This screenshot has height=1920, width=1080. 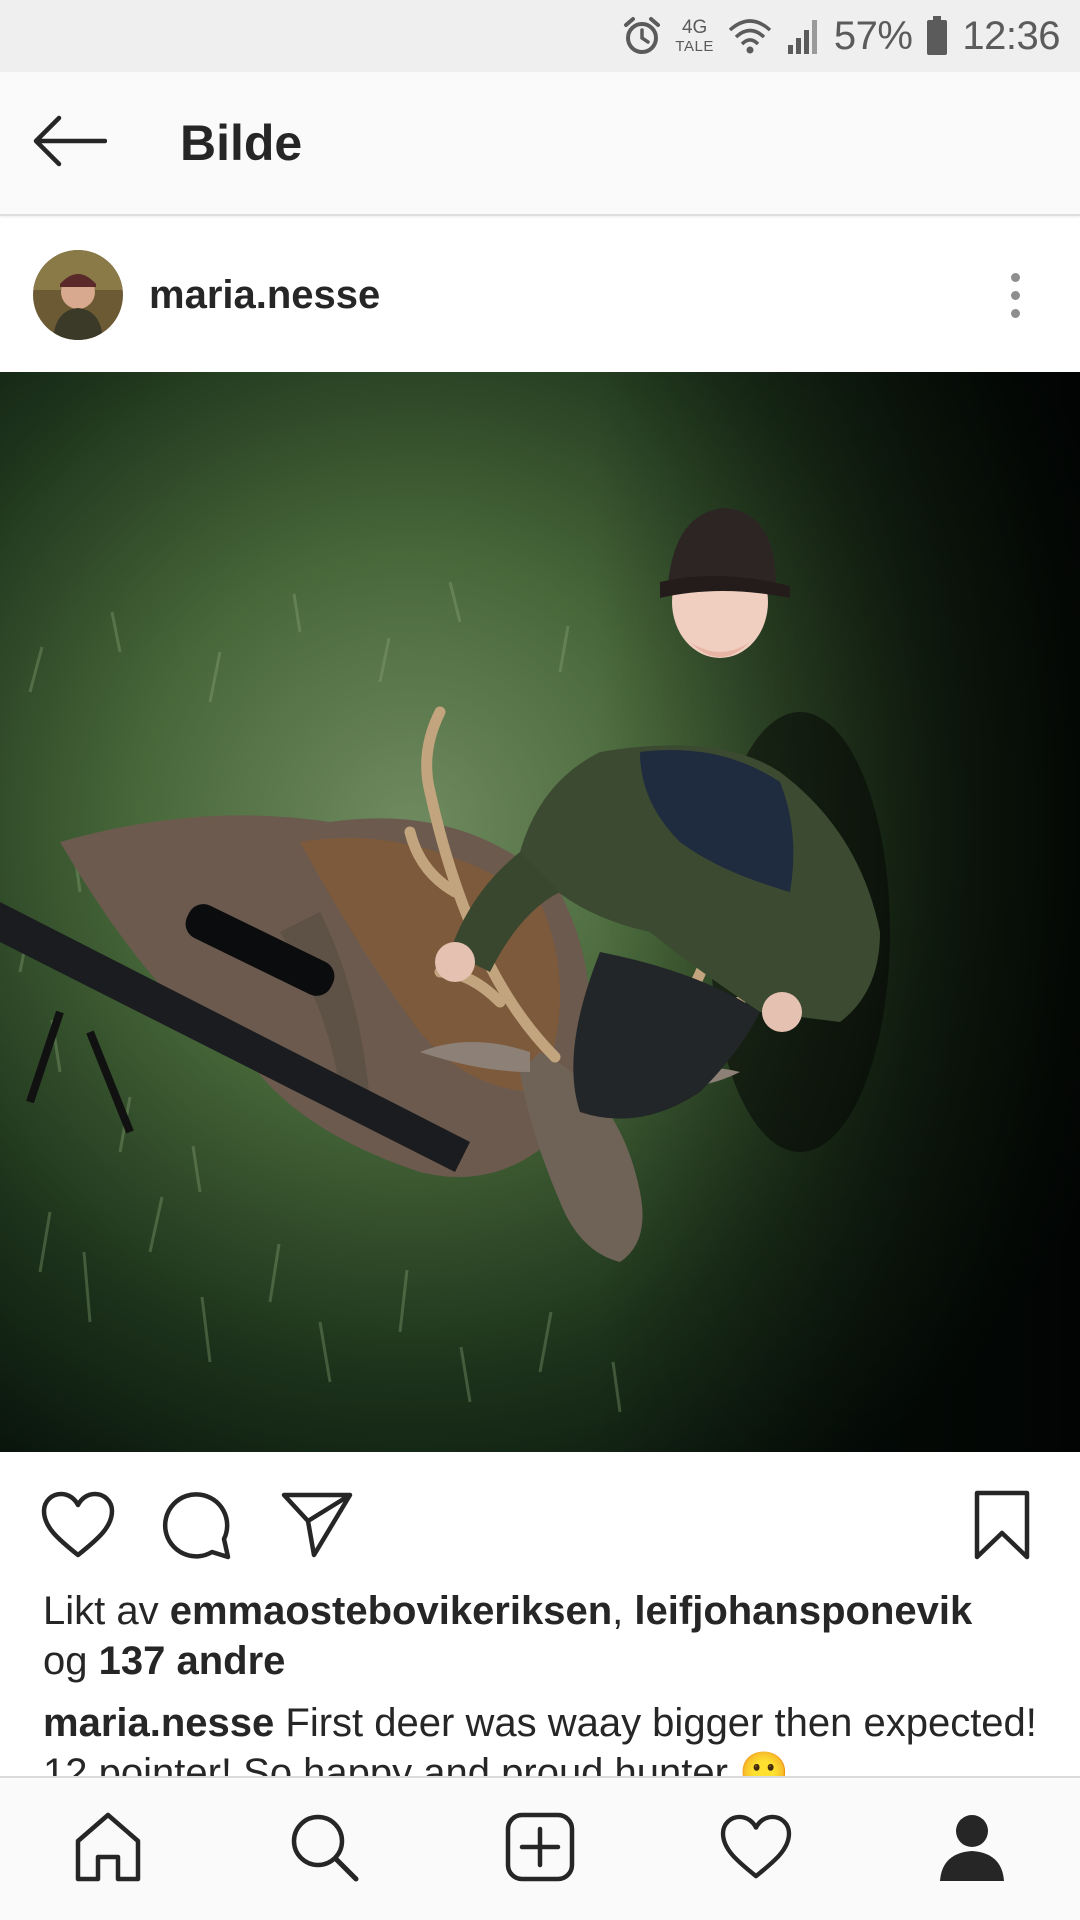 I want to click on save-button, so click(x=1002, y=1527).